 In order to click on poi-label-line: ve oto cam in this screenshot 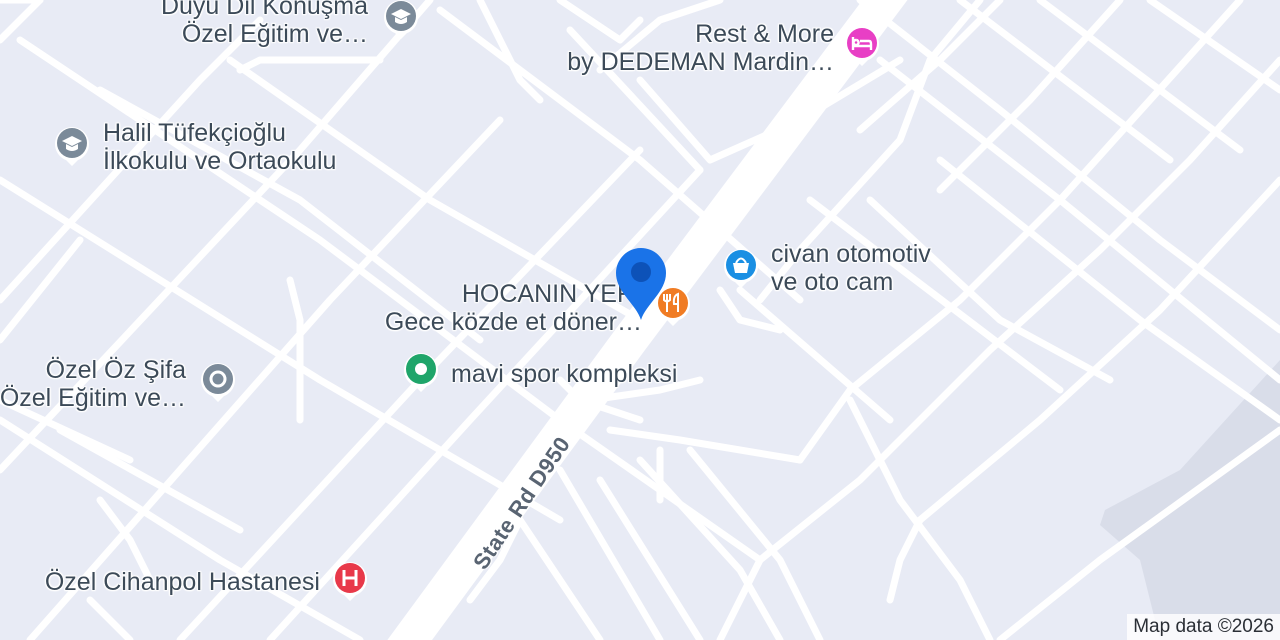, I will do `click(832, 282)`.